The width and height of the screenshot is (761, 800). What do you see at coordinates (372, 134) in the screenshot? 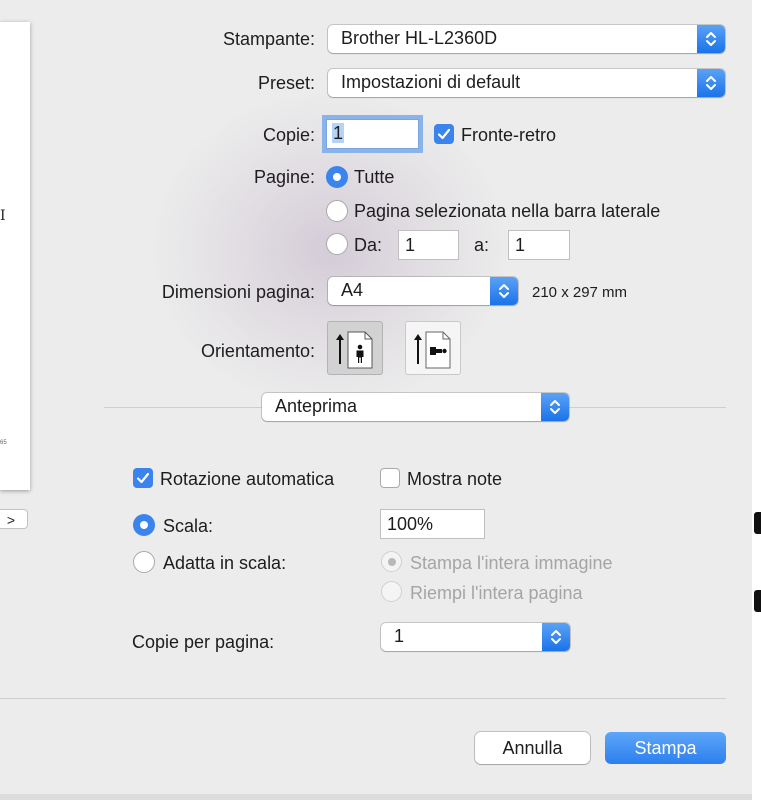
I see `copies-field: 1` at bounding box center [372, 134].